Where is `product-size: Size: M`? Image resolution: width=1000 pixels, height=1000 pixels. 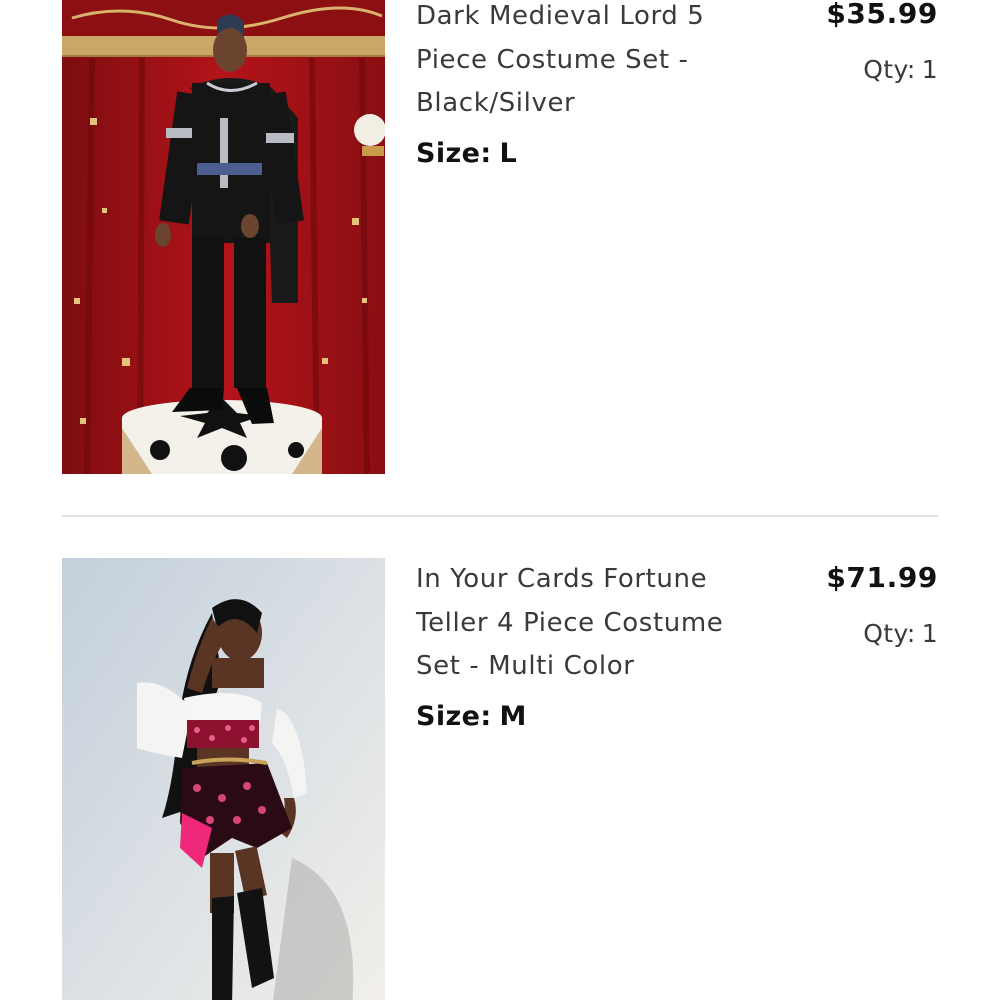
product-size: Size: M is located at coordinates (586, 716).